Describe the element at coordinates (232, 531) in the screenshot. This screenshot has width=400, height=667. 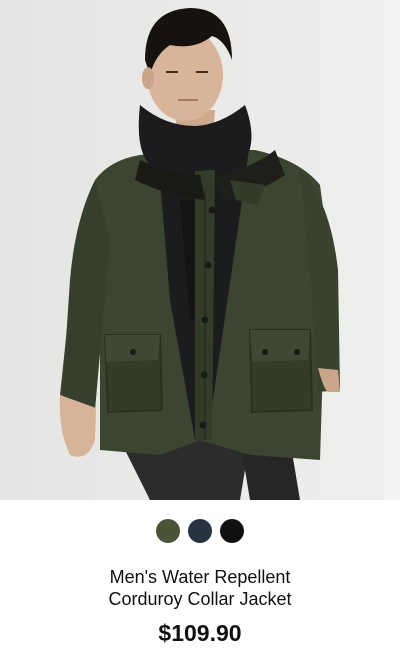
I see `color-swatch-black` at that location.